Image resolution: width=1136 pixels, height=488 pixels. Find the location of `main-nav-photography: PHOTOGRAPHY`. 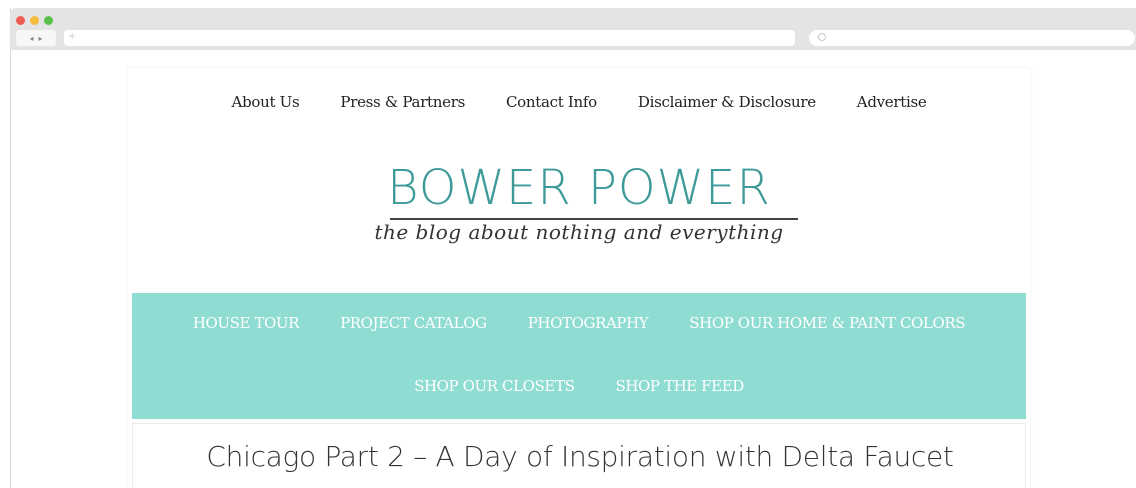

main-nav-photography: PHOTOGRAPHY is located at coordinates (588, 323).